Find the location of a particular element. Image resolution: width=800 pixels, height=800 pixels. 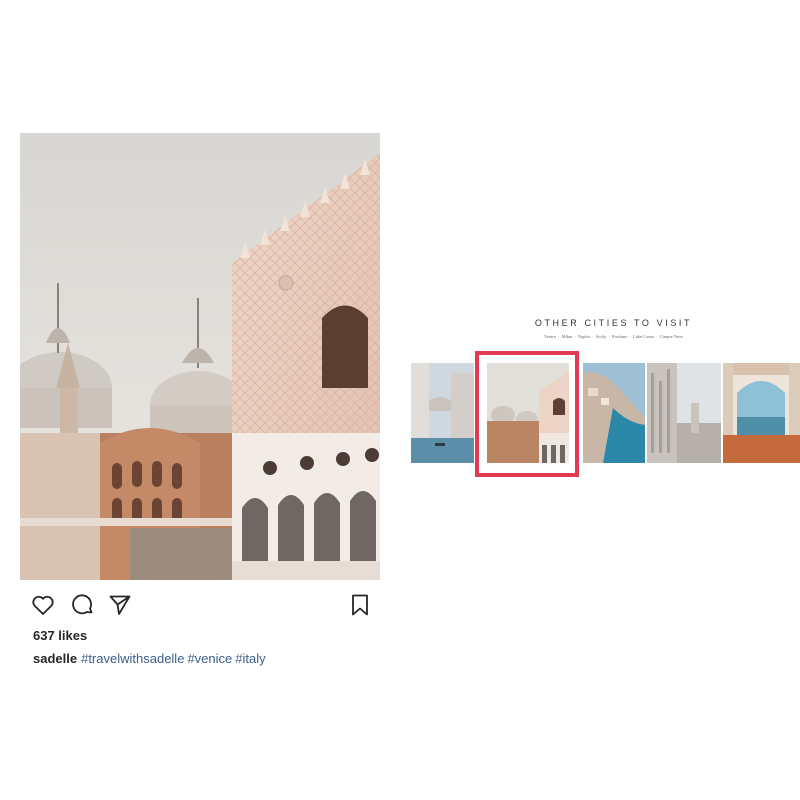

city-link-naples: Naples is located at coordinates (584, 336).